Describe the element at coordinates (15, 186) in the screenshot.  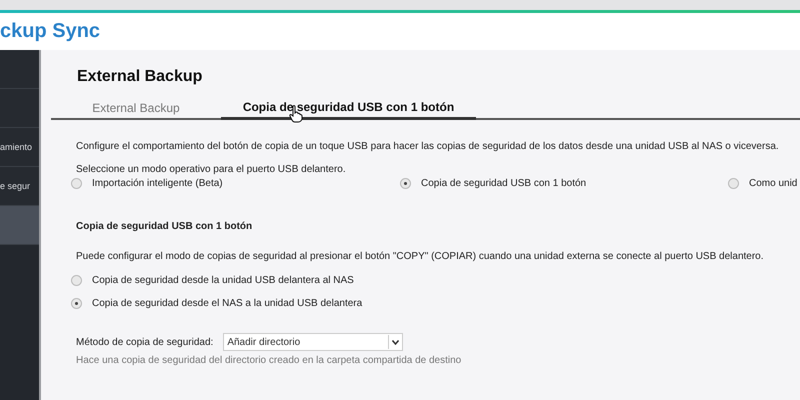
I see `sidebar-label: e segur` at that location.